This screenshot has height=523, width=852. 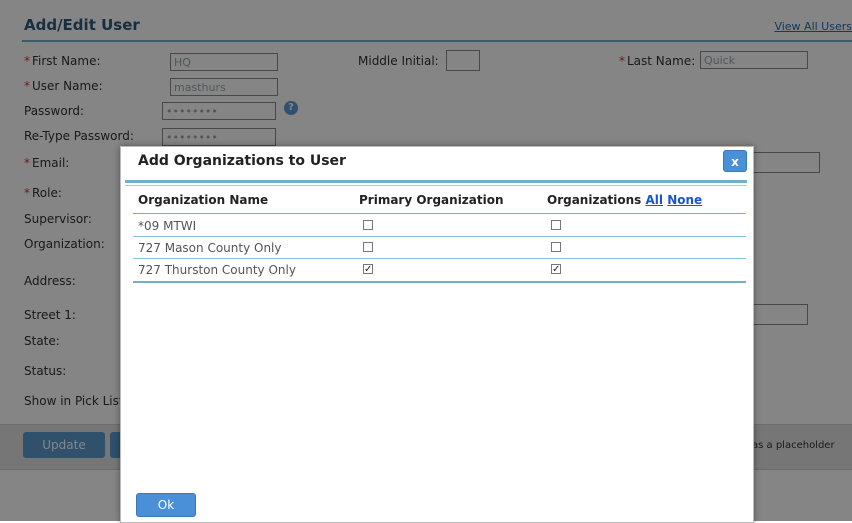 What do you see at coordinates (655, 200) in the screenshot?
I see `select-all-link: All` at bounding box center [655, 200].